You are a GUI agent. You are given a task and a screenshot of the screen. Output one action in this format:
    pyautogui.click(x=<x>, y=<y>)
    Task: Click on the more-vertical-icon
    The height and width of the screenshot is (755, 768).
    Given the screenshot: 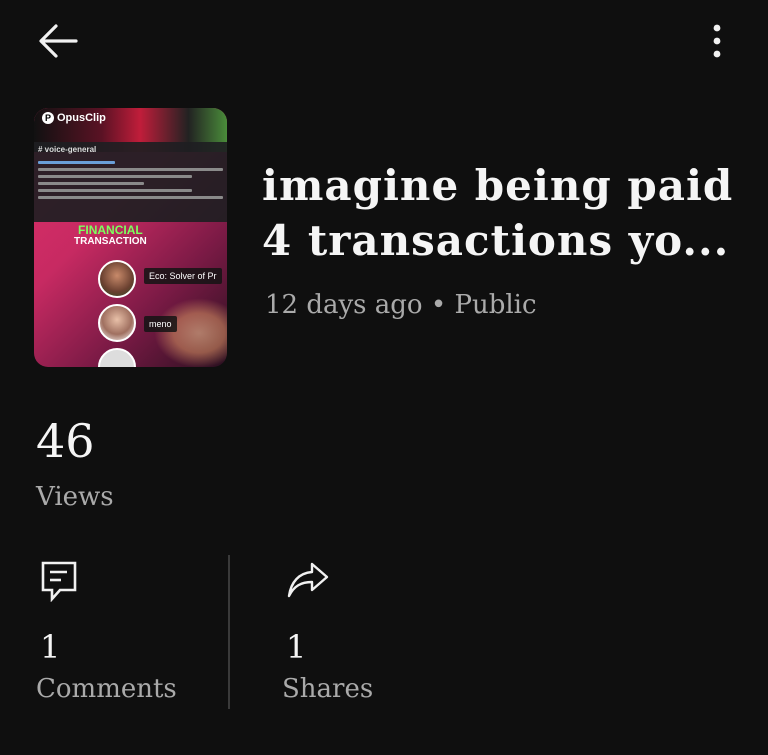 What is the action you would take?
    pyautogui.click(x=717, y=41)
    